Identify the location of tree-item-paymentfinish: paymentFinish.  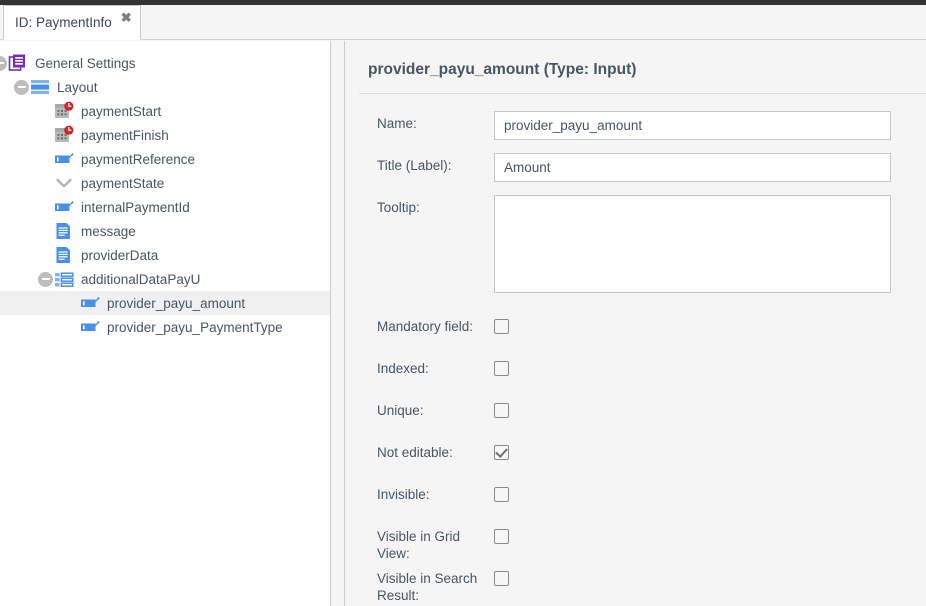
(165, 135).